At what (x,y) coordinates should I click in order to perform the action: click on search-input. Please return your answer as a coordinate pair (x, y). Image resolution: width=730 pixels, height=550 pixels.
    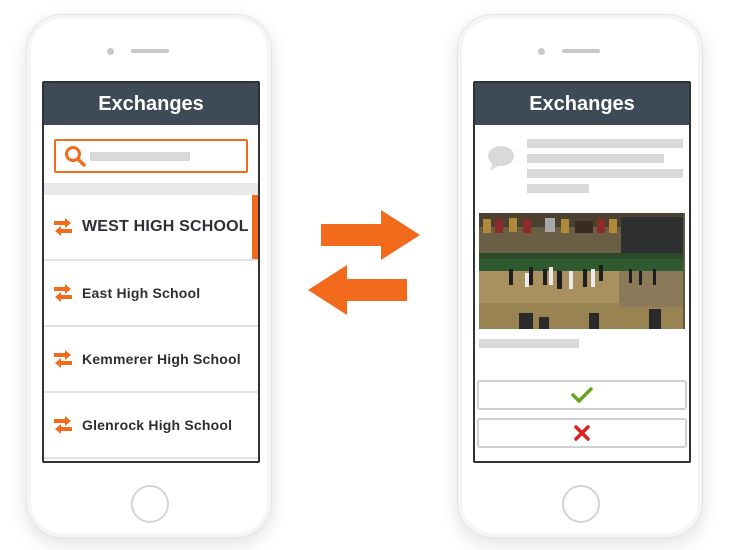
    Looking at the image, I should click on (151, 156).